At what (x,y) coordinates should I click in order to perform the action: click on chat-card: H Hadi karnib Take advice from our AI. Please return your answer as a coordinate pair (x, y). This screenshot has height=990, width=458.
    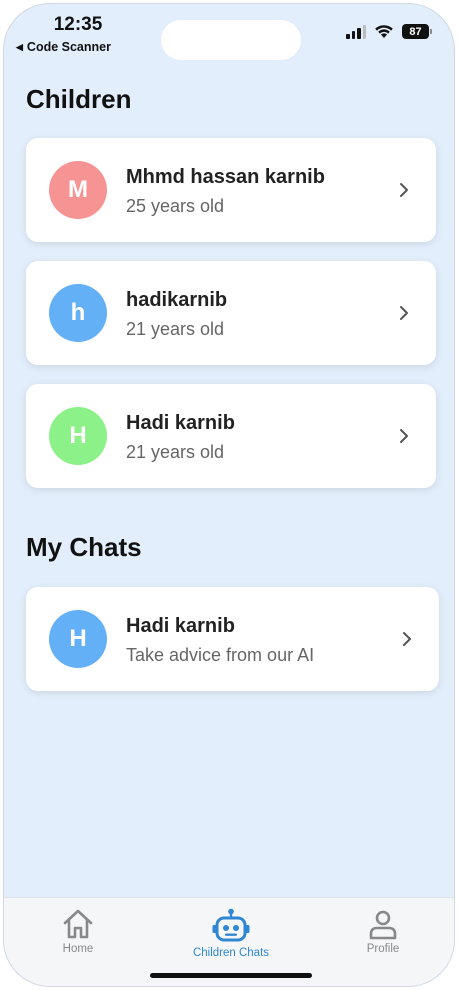
    Looking at the image, I should click on (232, 639).